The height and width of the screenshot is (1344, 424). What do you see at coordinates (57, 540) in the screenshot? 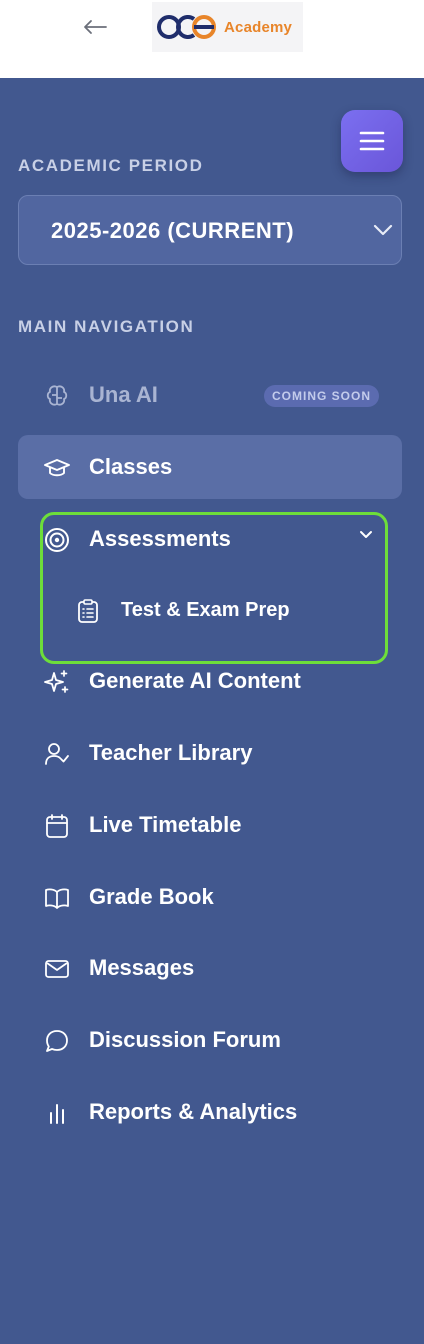
I see `target-icon` at bounding box center [57, 540].